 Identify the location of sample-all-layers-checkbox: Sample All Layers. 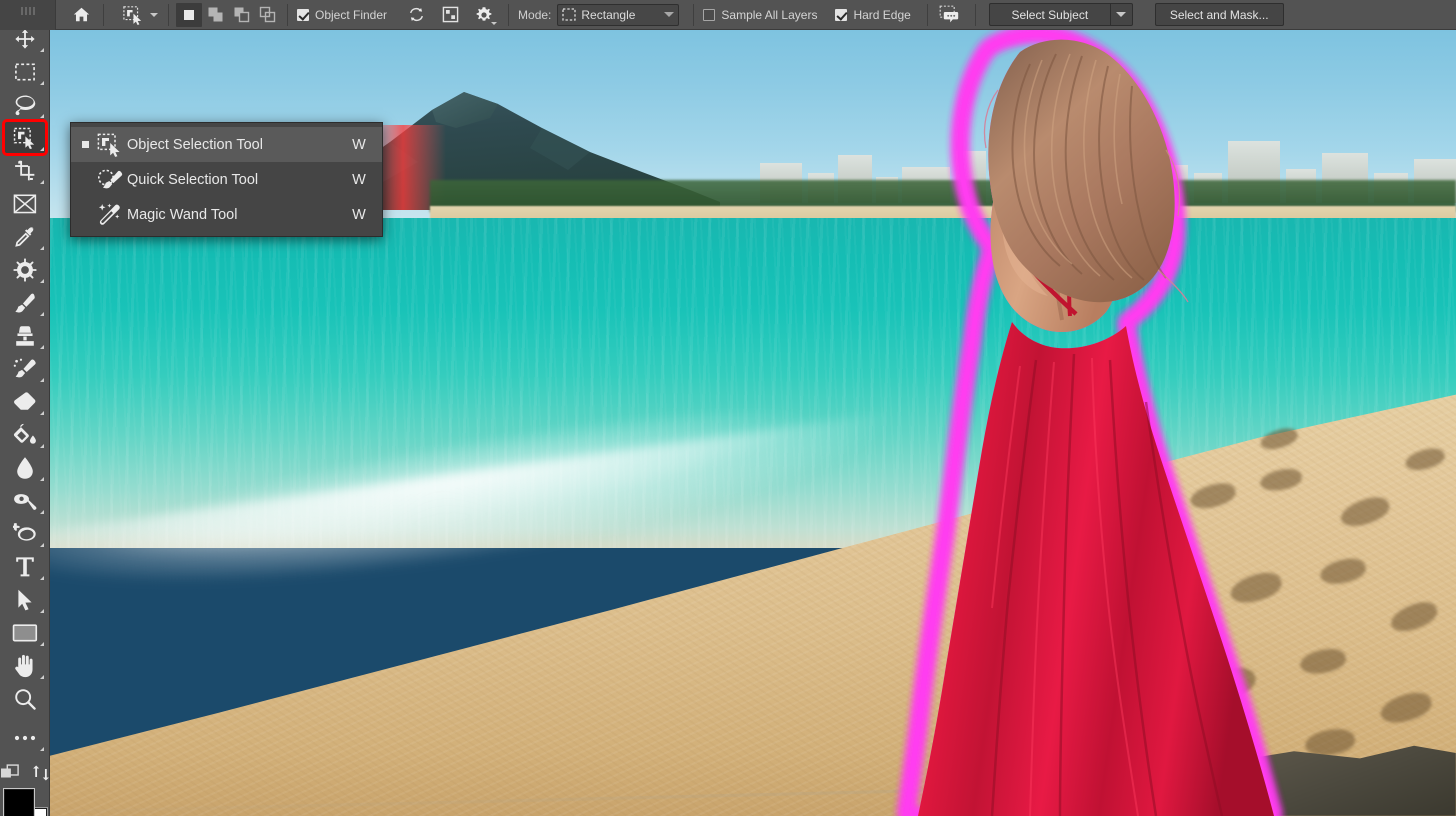
(760, 15).